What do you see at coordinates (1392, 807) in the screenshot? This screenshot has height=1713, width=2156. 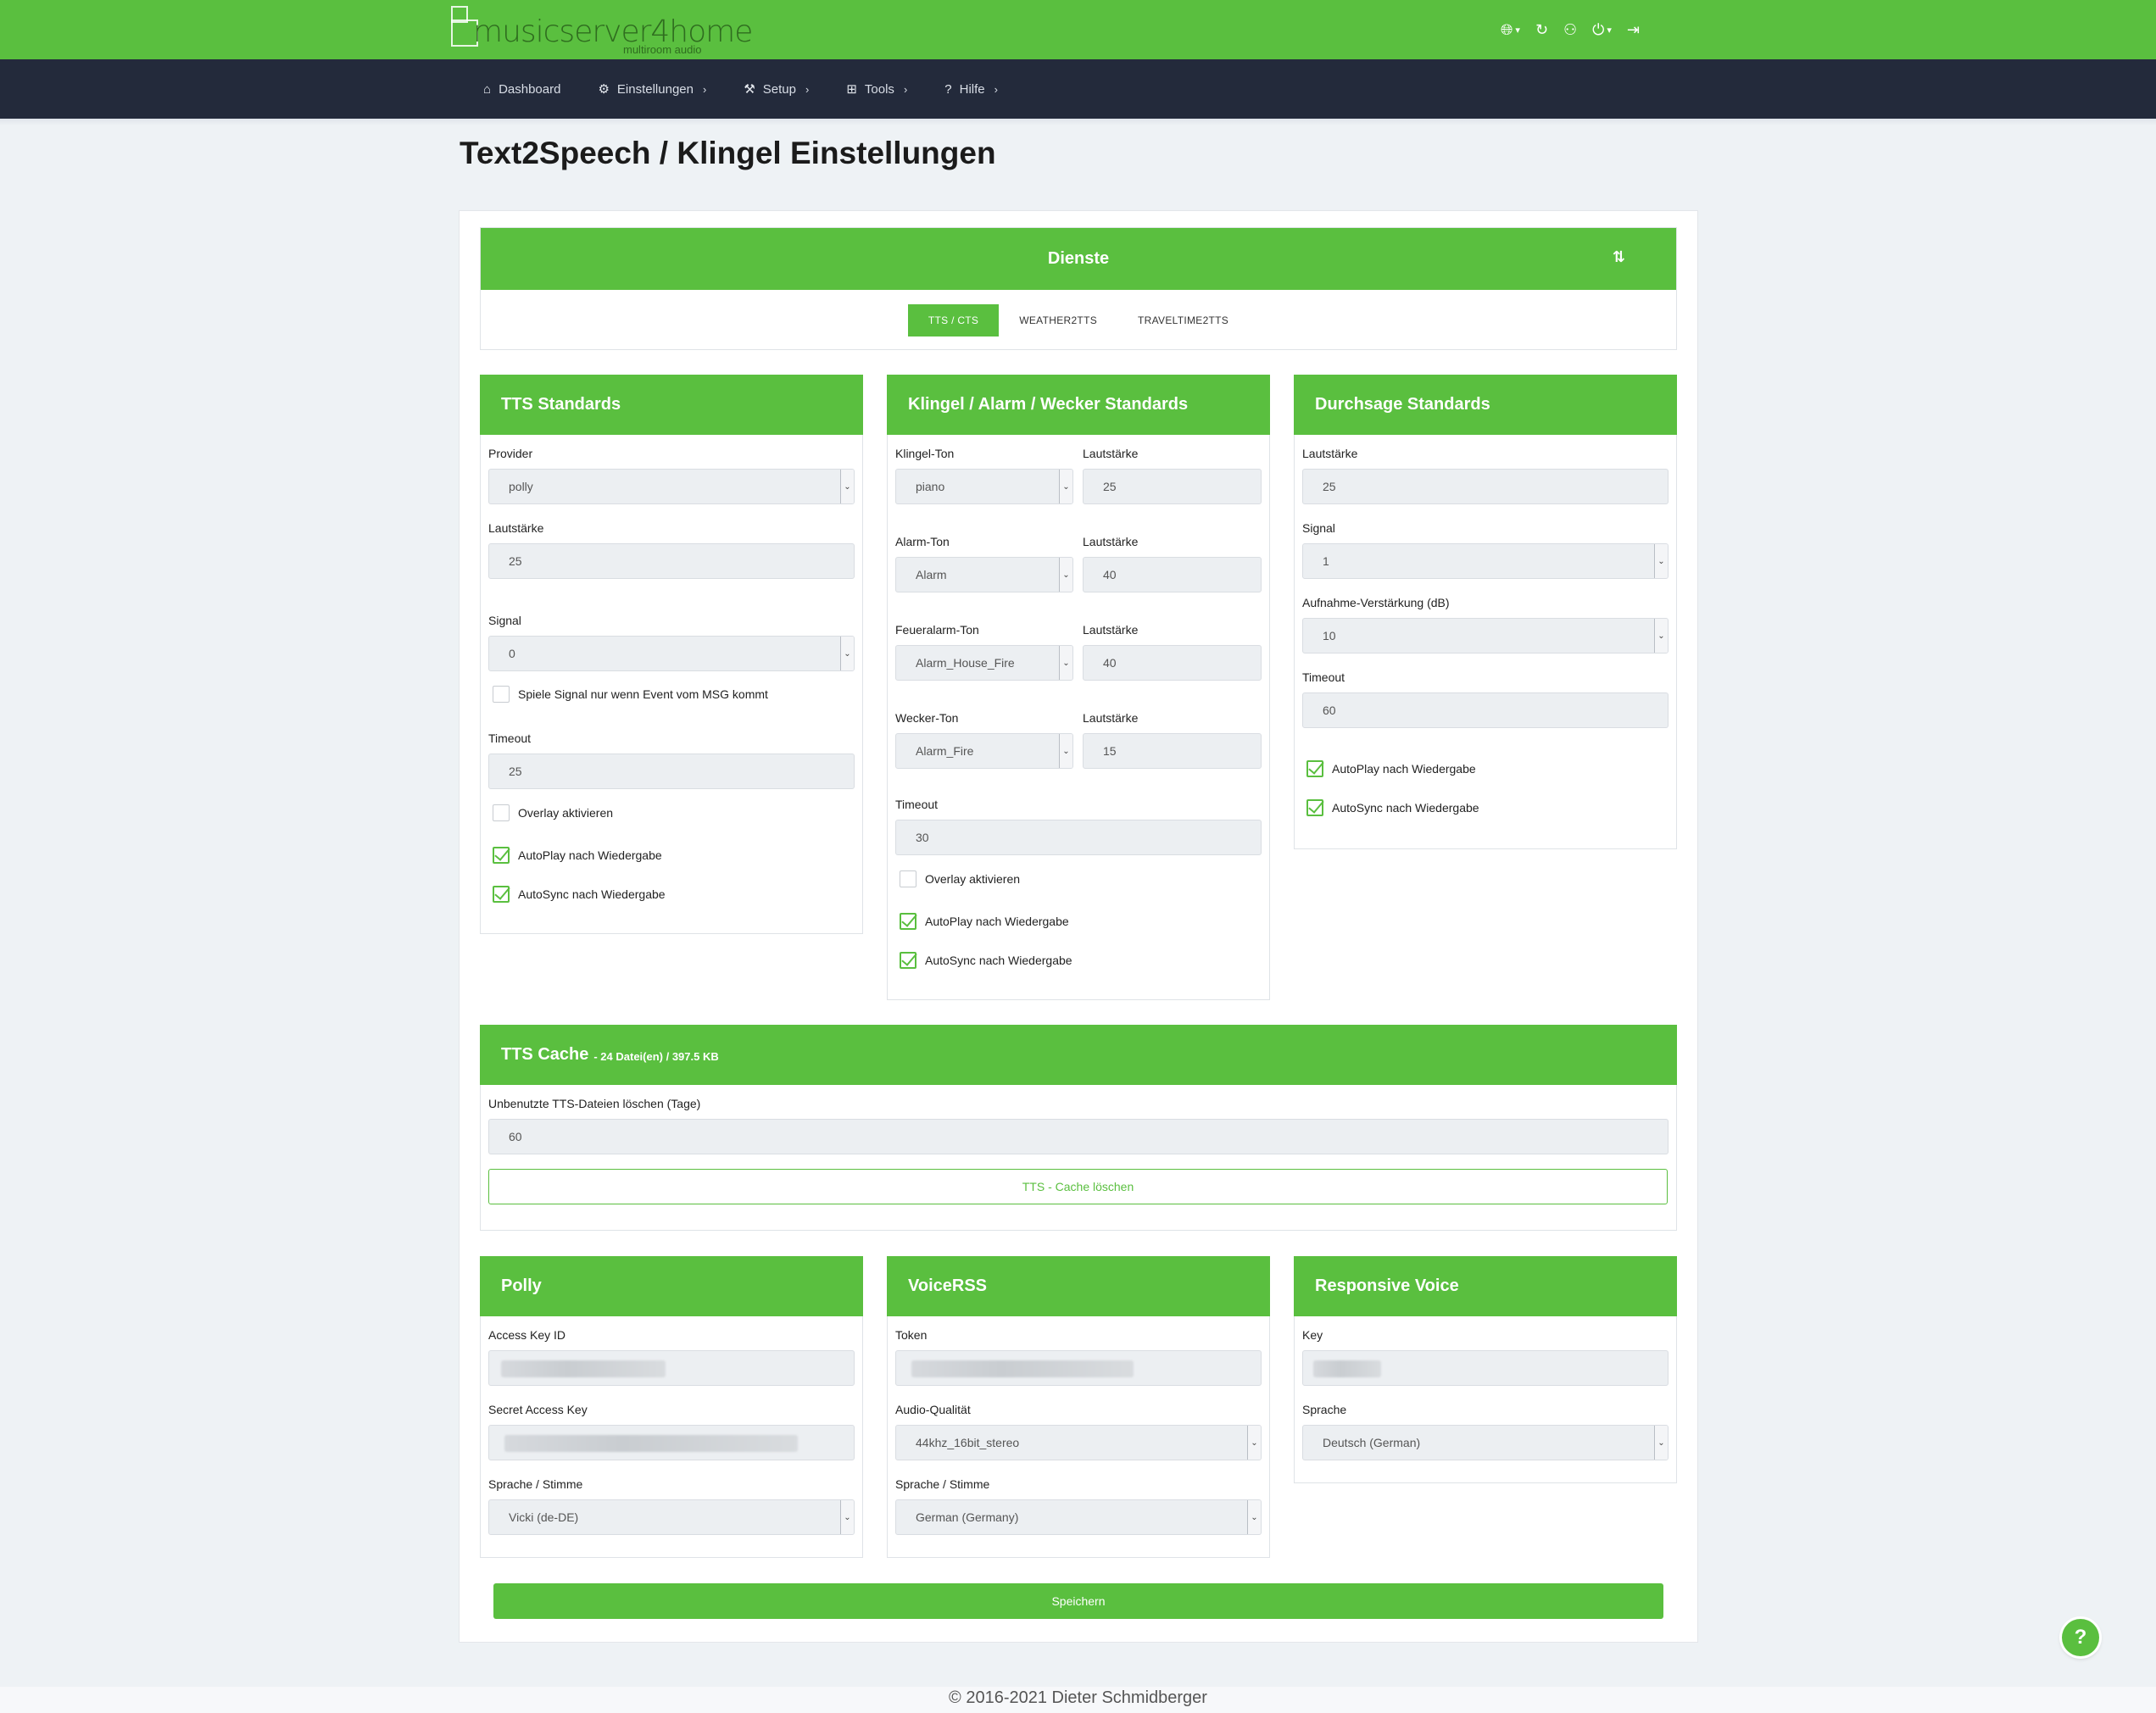 I see `durchsage-autosync-checkbox: AutoSync nach Wiedergabe` at bounding box center [1392, 807].